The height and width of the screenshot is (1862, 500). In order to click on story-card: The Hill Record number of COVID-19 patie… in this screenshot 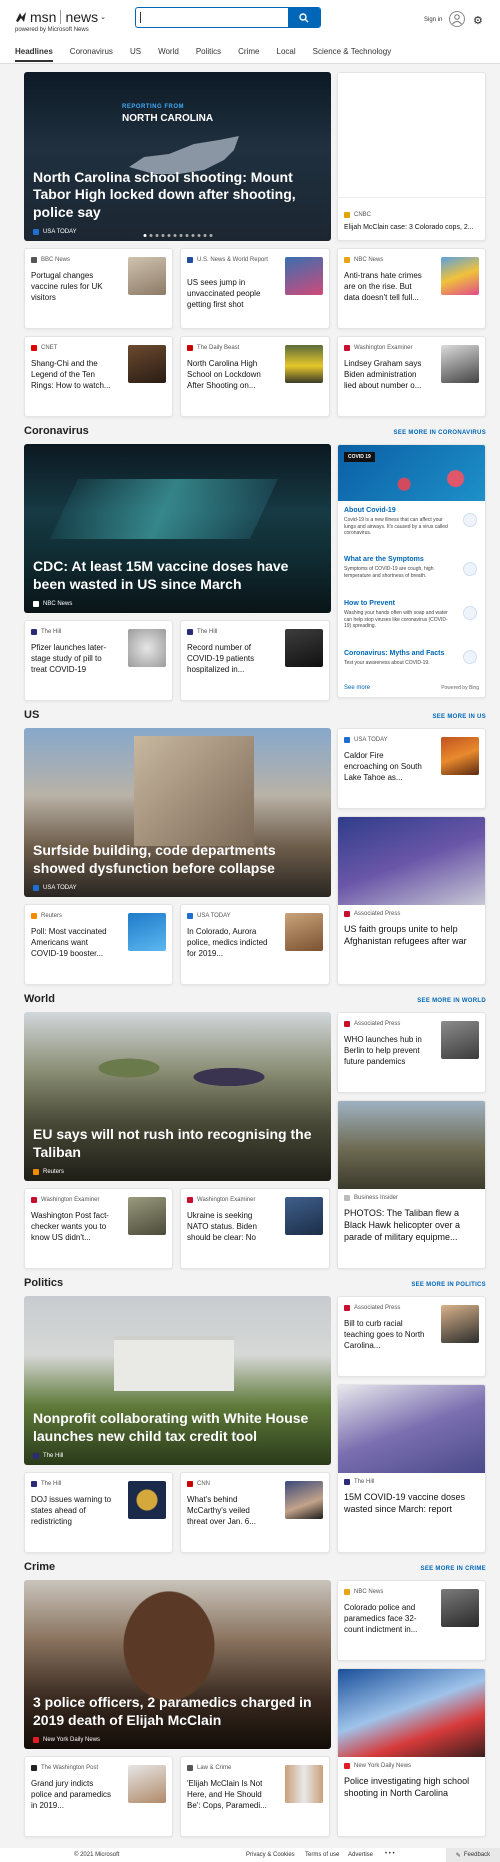, I will do `click(255, 660)`.